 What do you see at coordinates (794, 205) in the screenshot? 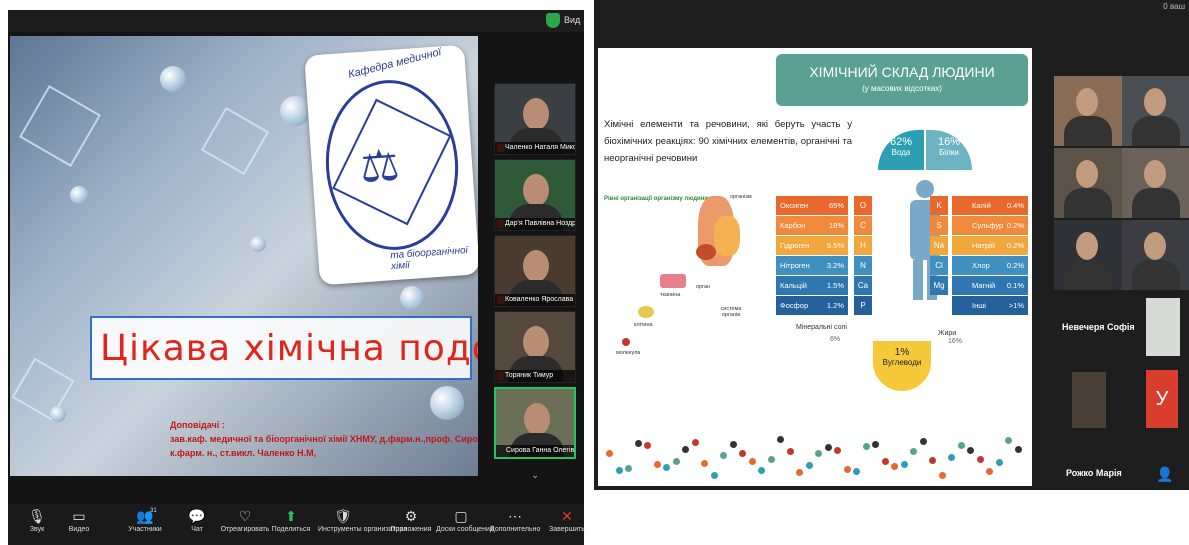
I see `element-name: Оксиген` at bounding box center [794, 205].